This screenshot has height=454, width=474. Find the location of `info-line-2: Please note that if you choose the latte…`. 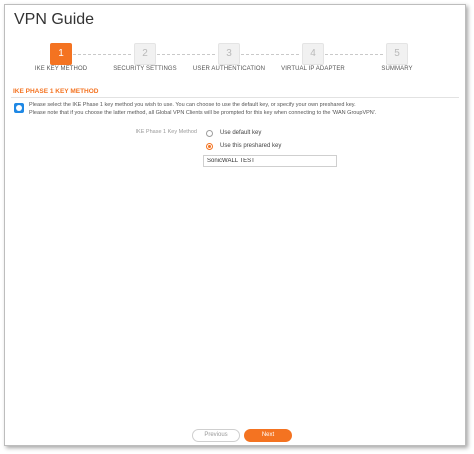

info-line-2: Please note that if you choose the latte… is located at coordinates (203, 112).